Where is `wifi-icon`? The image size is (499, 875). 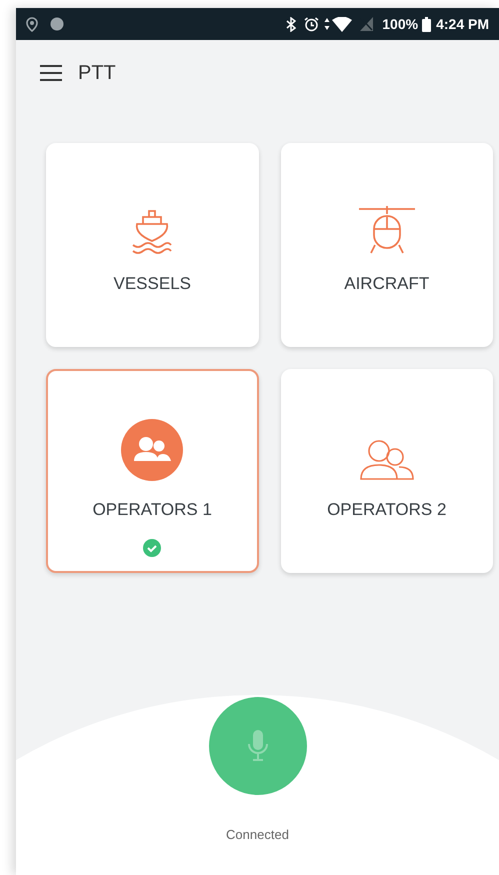
wifi-icon is located at coordinates (342, 24).